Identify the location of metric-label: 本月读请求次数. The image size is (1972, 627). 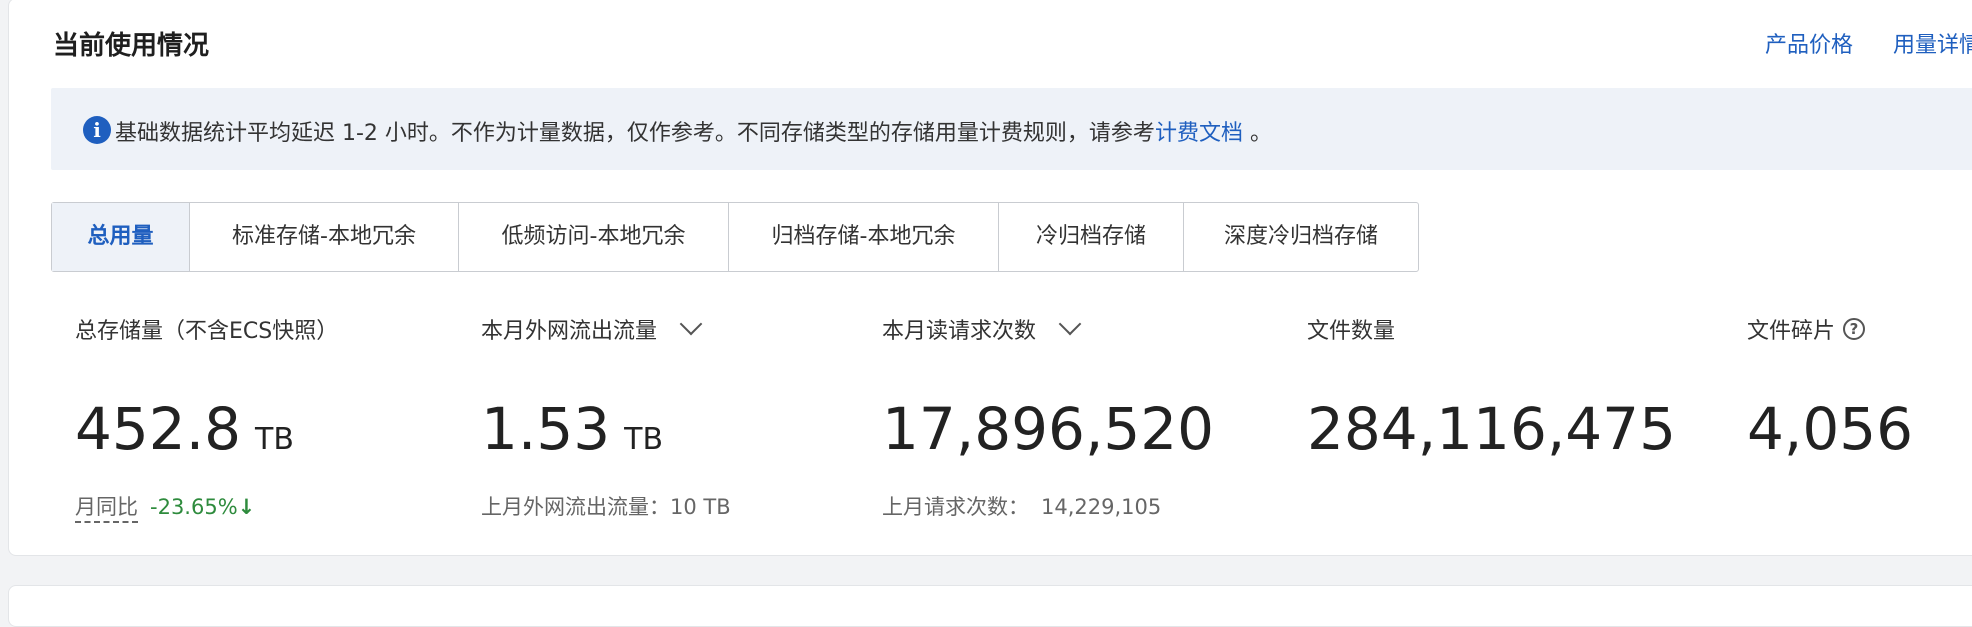
(982, 328).